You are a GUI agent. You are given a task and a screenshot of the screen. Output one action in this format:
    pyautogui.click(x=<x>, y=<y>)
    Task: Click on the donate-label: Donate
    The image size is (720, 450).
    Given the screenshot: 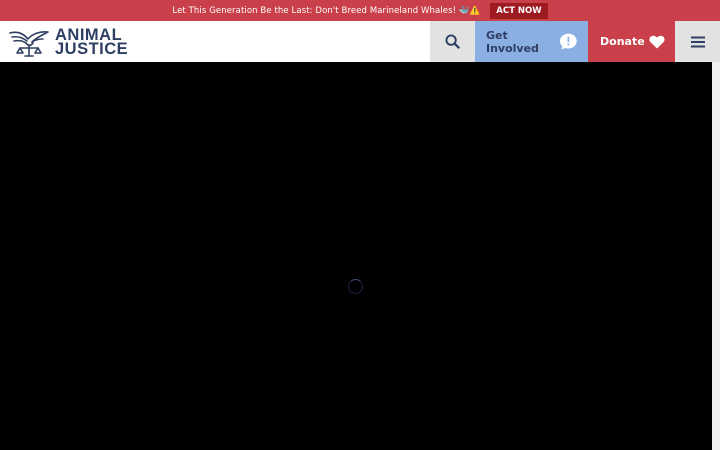 What is the action you would take?
    pyautogui.click(x=622, y=41)
    